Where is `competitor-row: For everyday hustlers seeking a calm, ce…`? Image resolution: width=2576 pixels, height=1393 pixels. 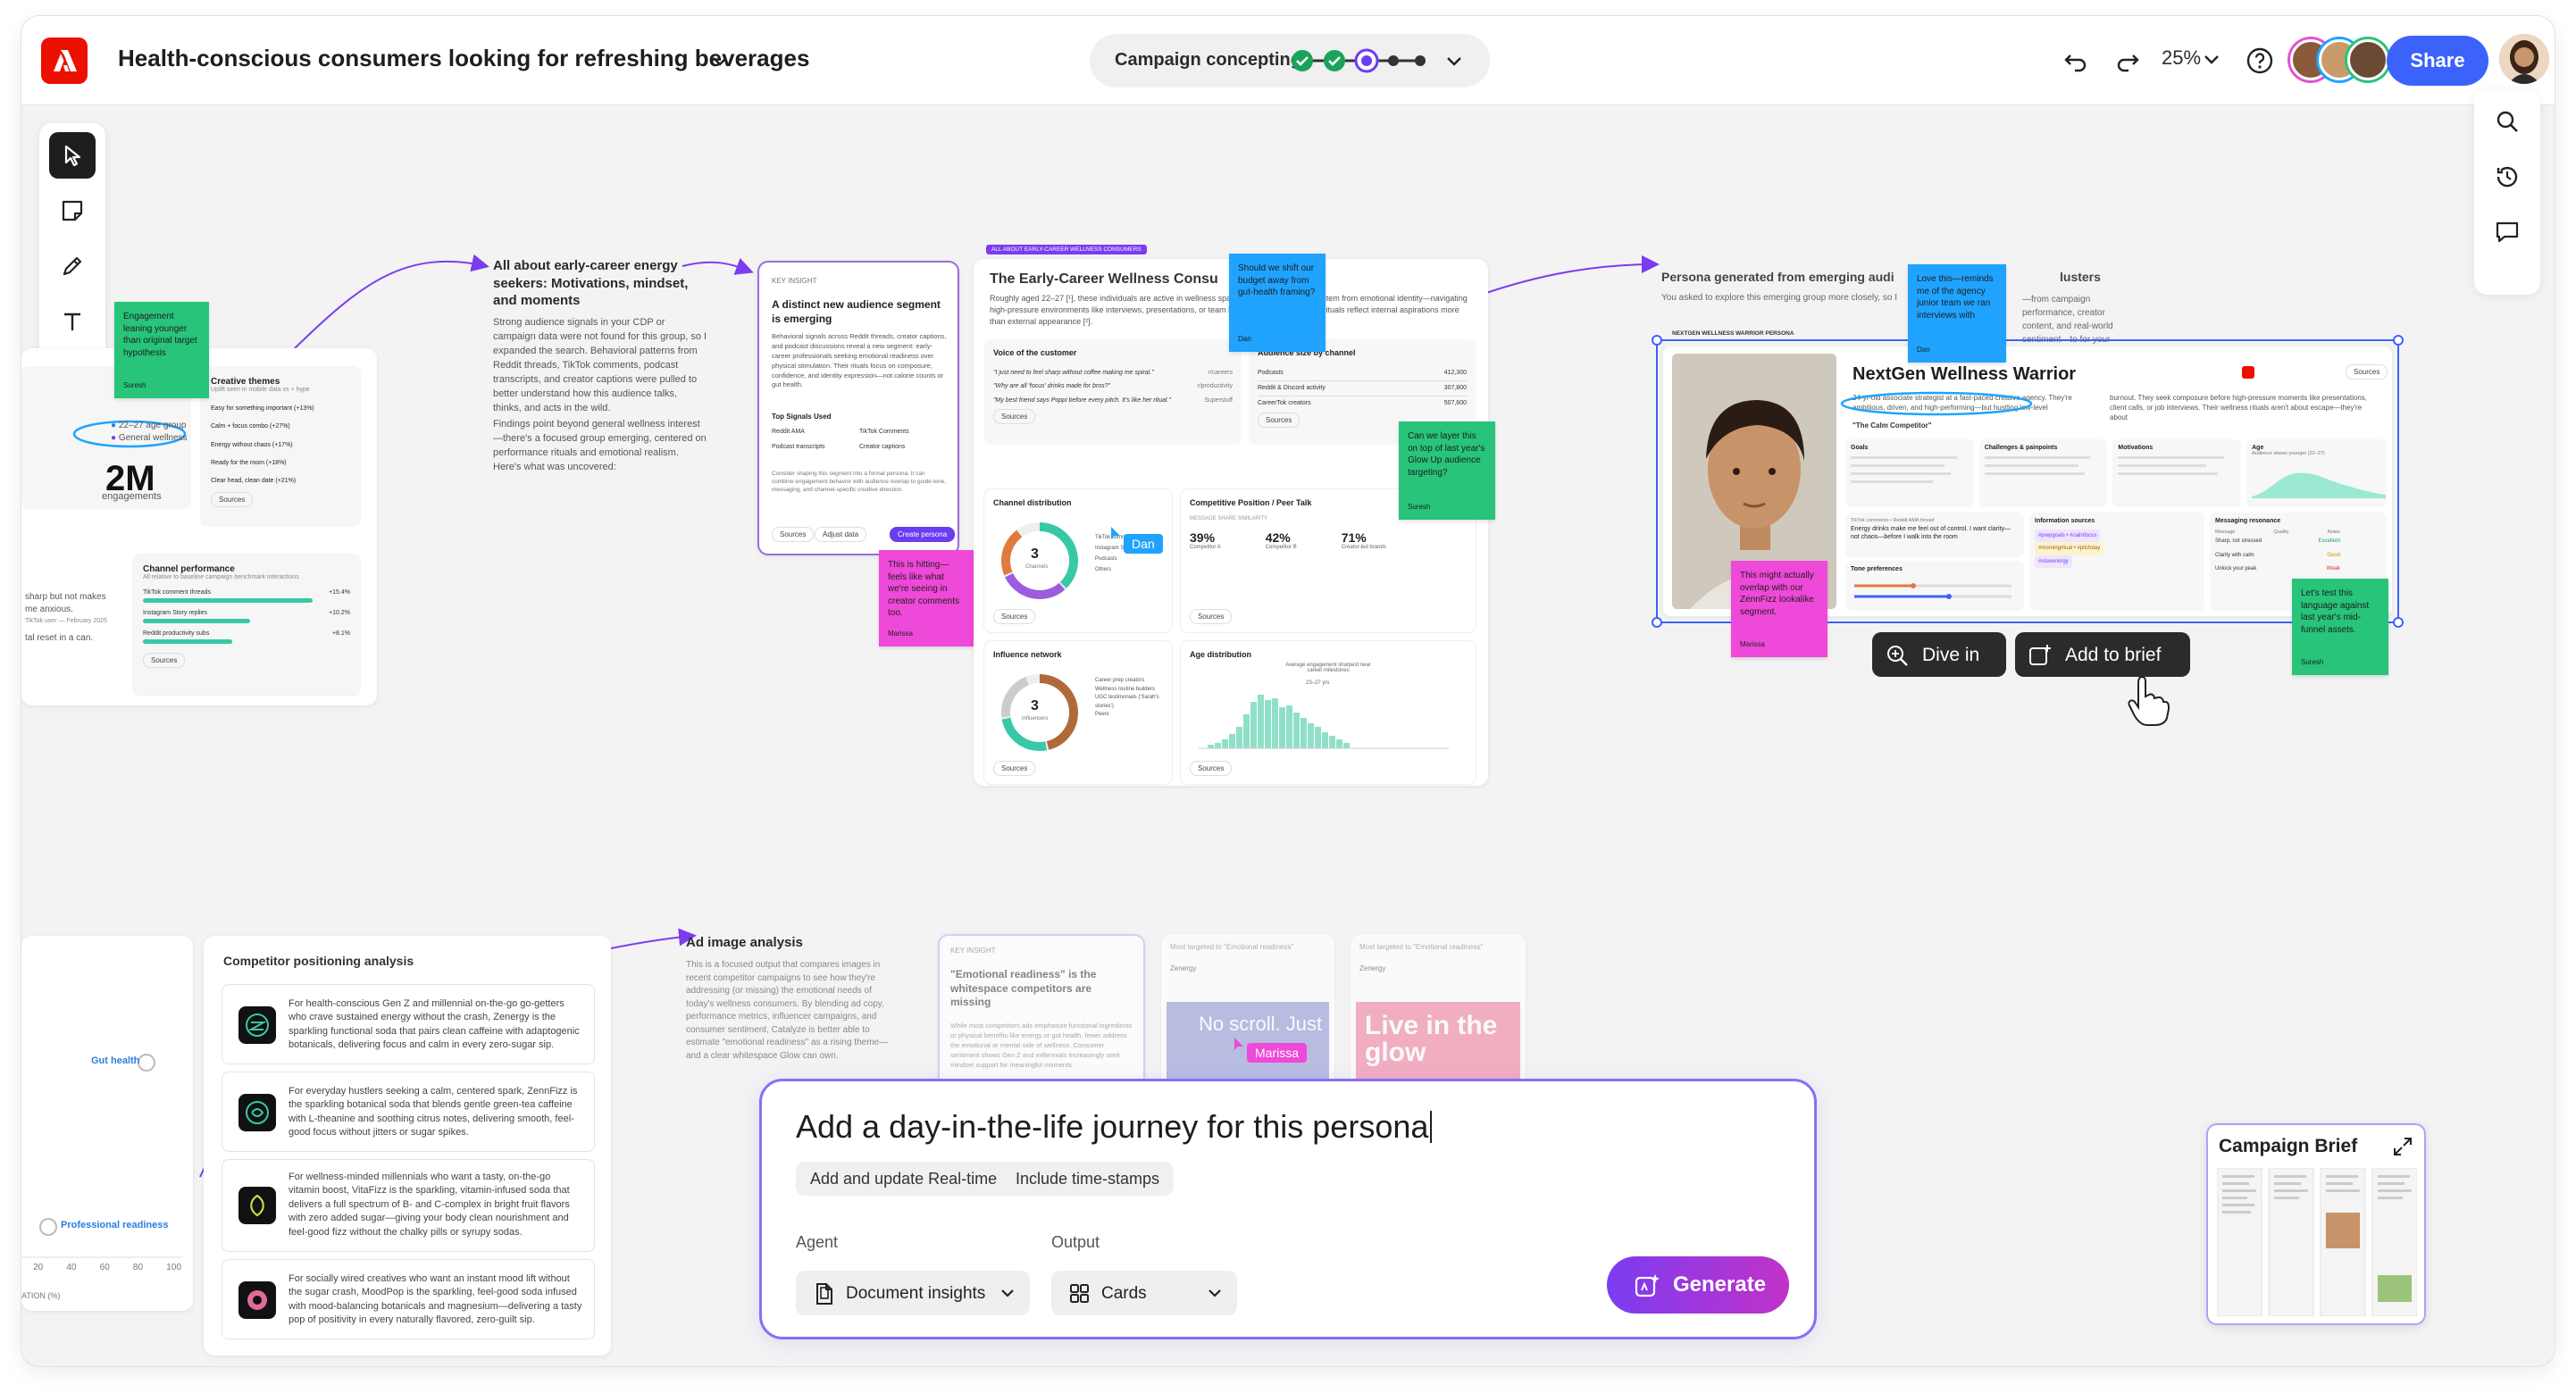
competitor-row: For everyday hustlers seeking a calm, ce… is located at coordinates (409, 1112).